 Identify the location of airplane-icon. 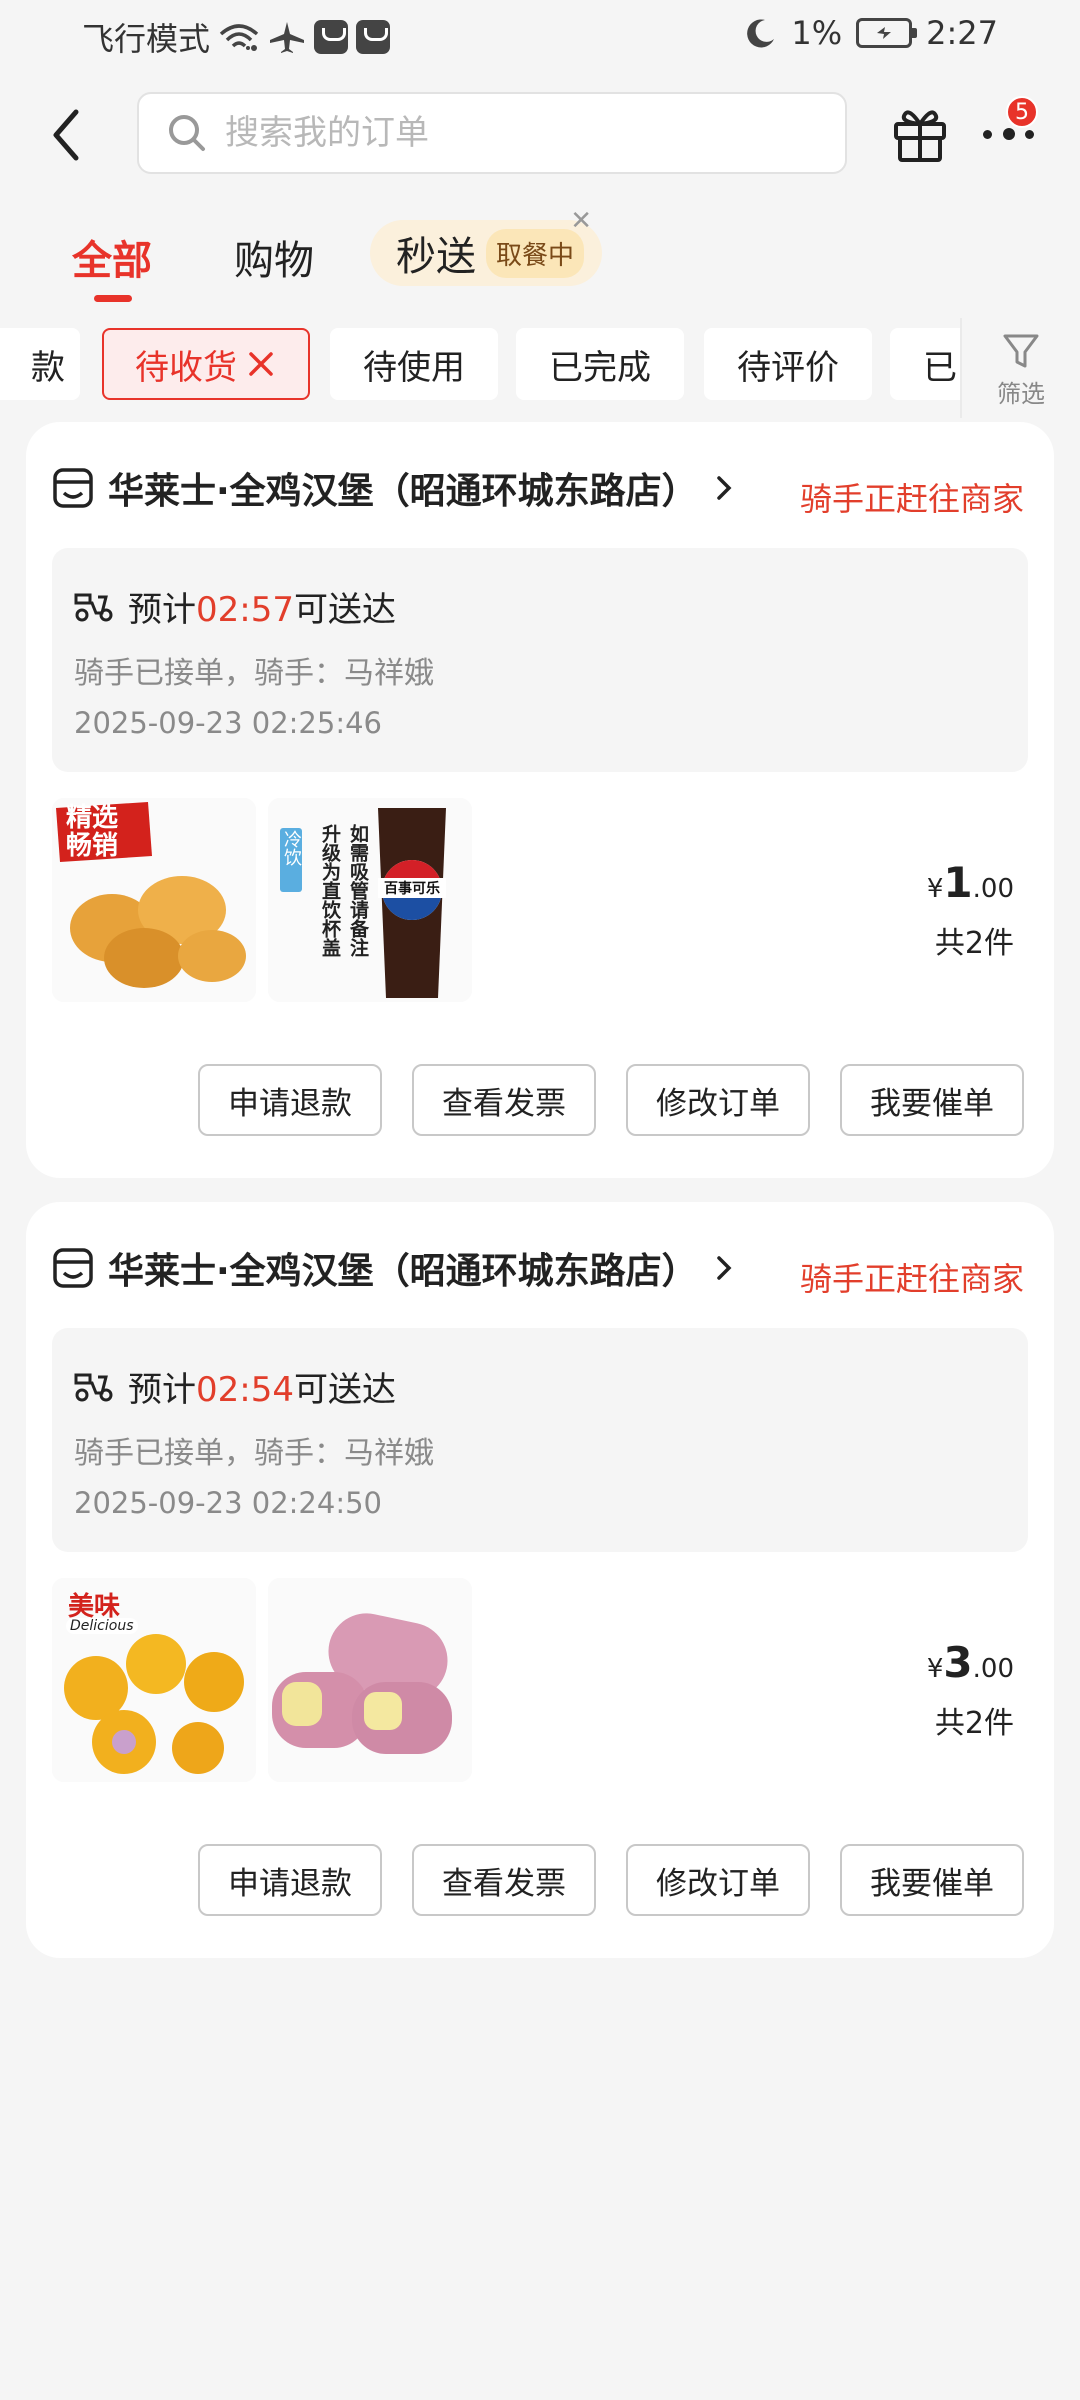
(287, 37).